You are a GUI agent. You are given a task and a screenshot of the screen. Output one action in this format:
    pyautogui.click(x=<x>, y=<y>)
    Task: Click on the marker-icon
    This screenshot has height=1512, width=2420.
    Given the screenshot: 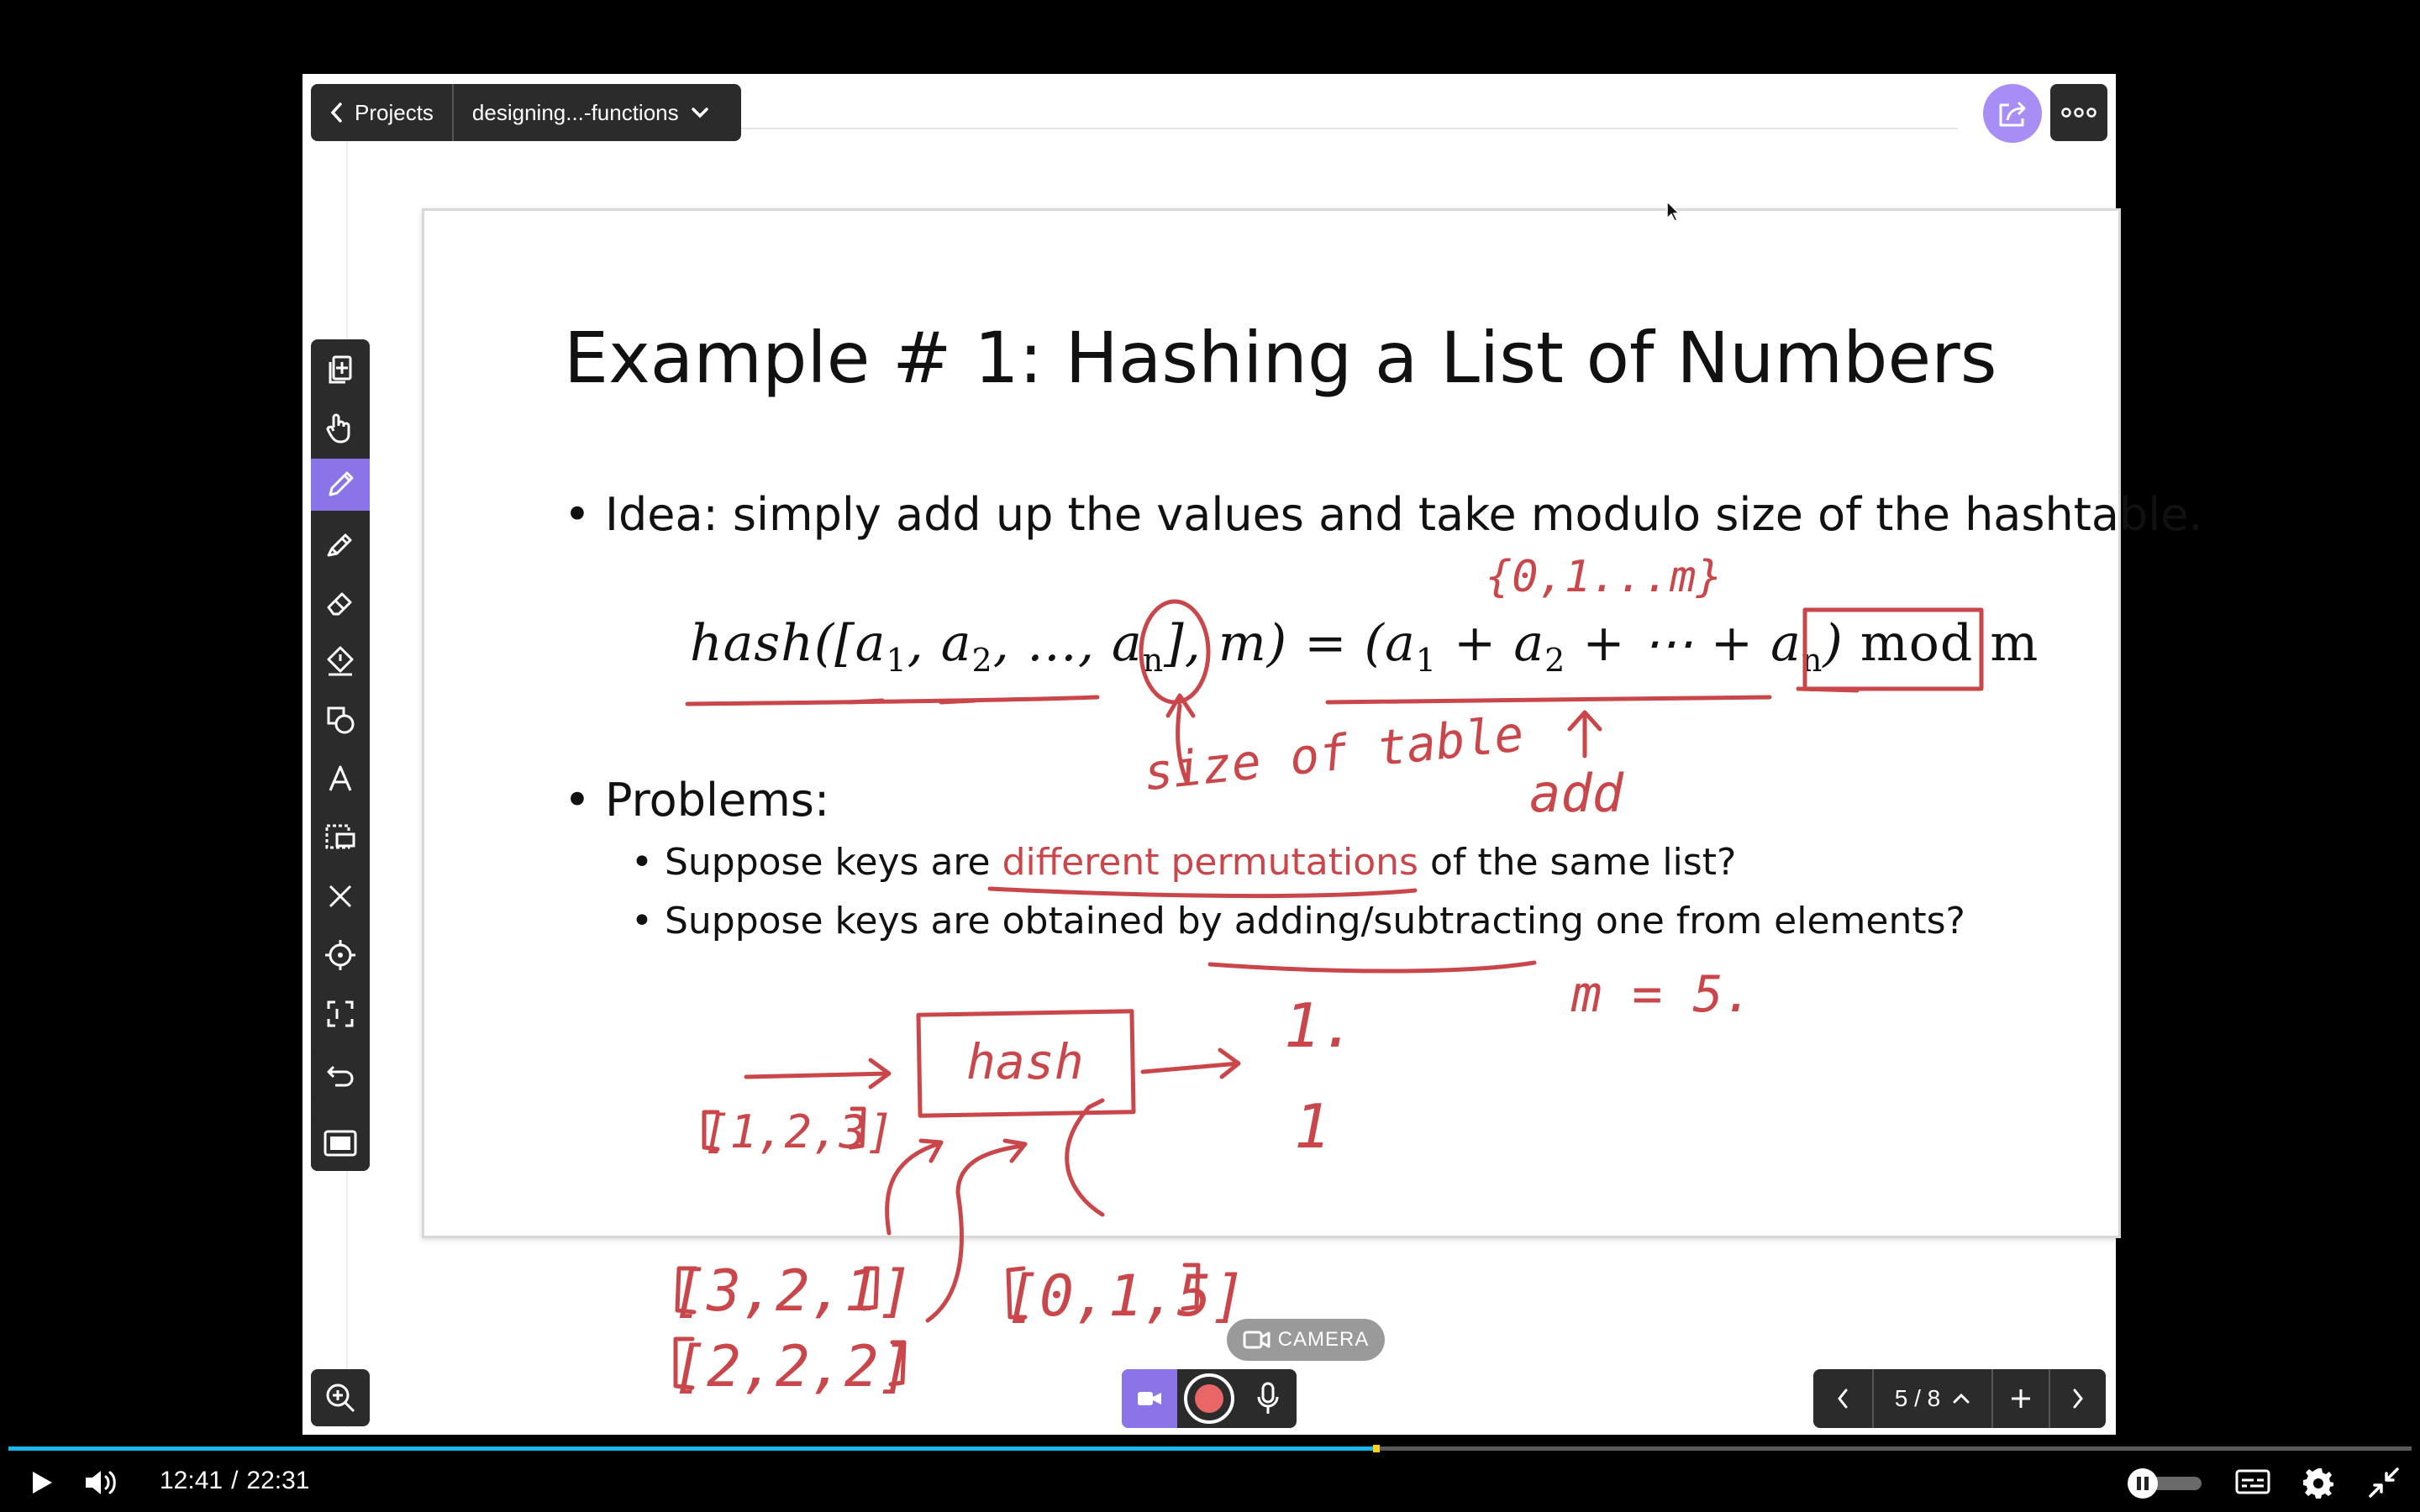 What is the action you would take?
    pyautogui.click(x=339, y=545)
    